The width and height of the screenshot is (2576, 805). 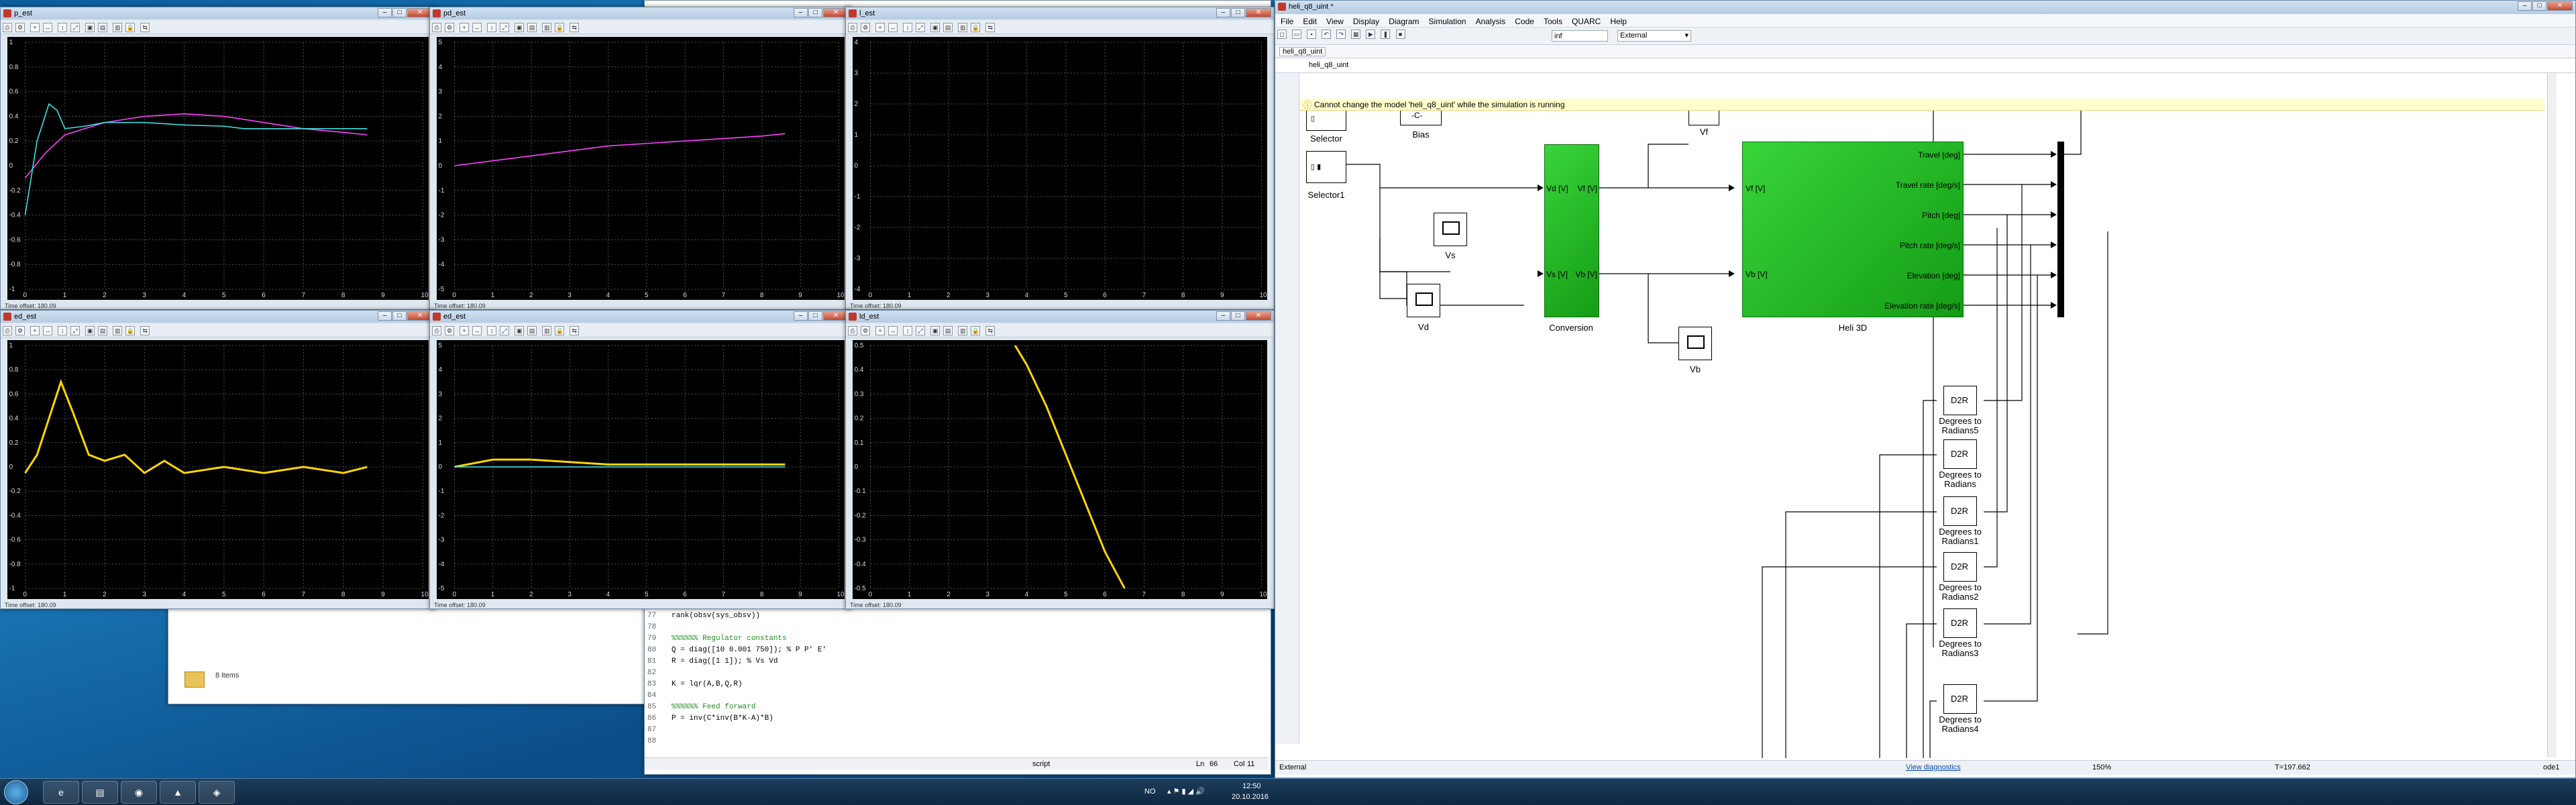 I want to click on ie-icon: e, so click(x=61, y=792).